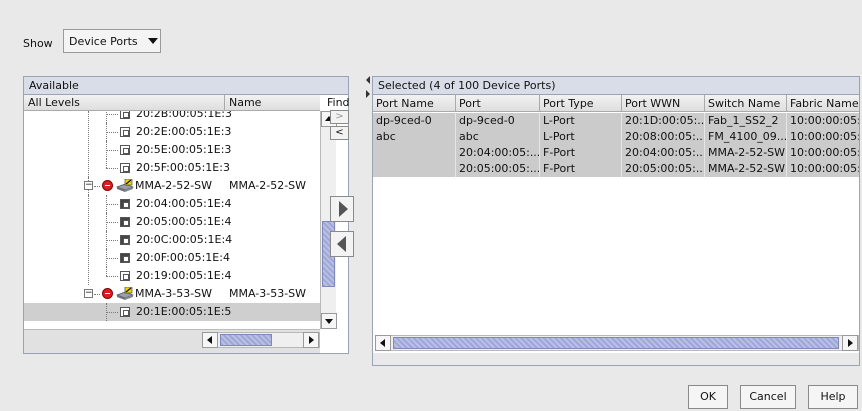  I want to click on tree-row-switch: − MMA-2-52-SW MMA-2-52-SW, so click(172, 186).